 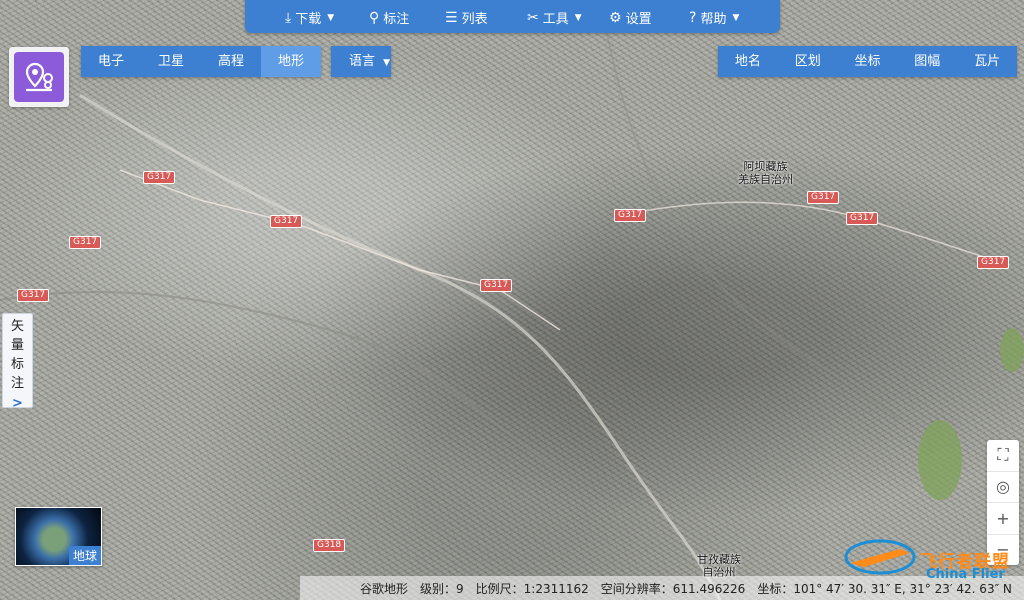 What do you see at coordinates (615, 17) in the screenshot?
I see `gear-icon: ⚙` at bounding box center [615, 17].